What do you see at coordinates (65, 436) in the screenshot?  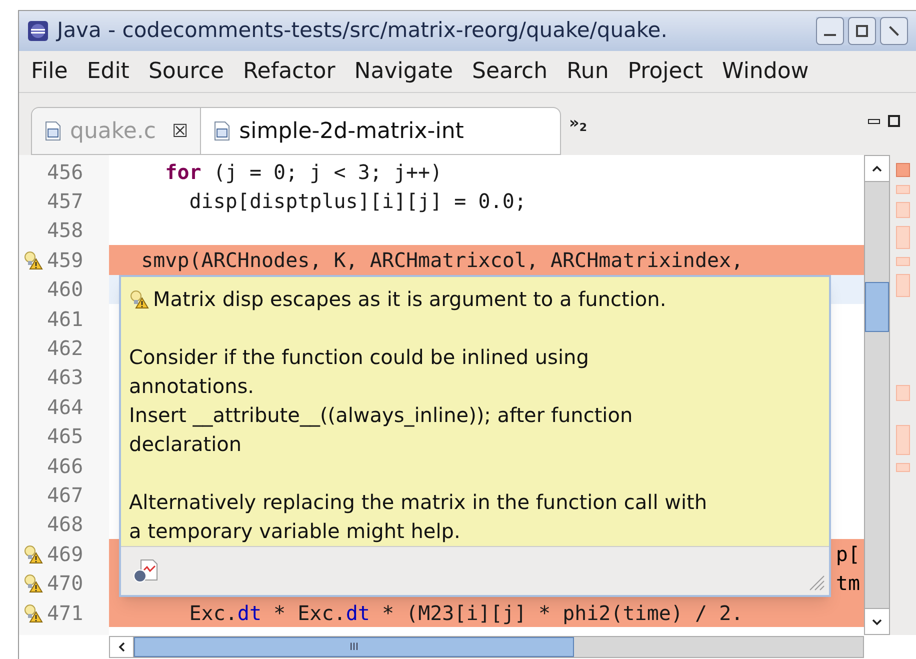 I see `line-number: 465` at bounding box center [65, 436].